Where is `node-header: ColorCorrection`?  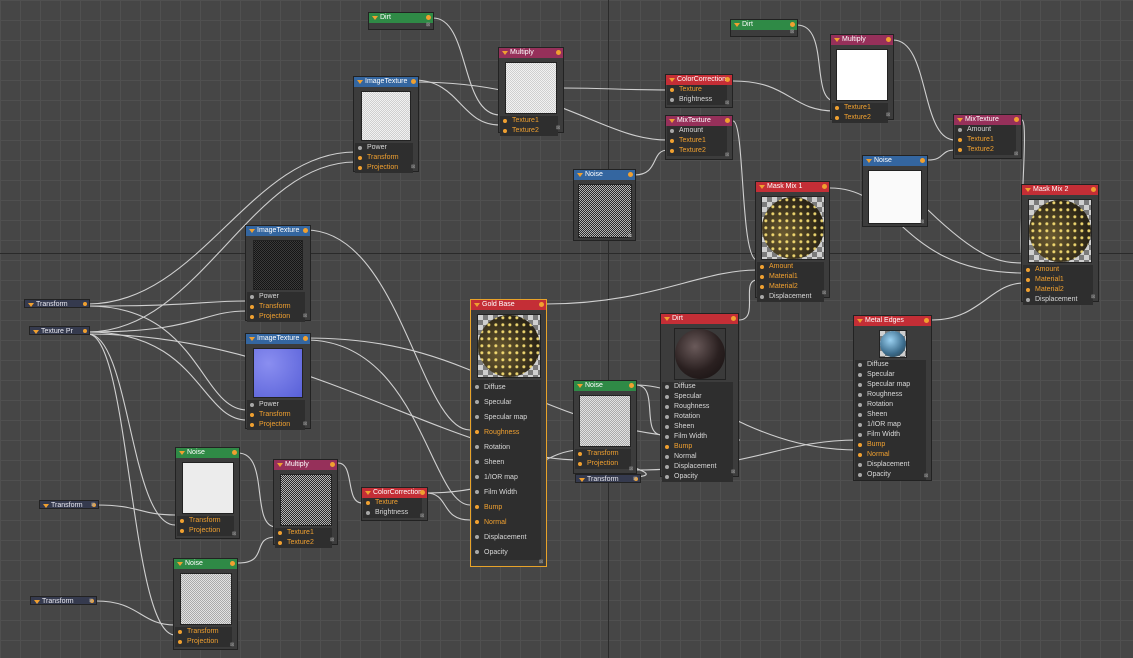 node-header: ColorCorrection is located at coordinates (699, 80).